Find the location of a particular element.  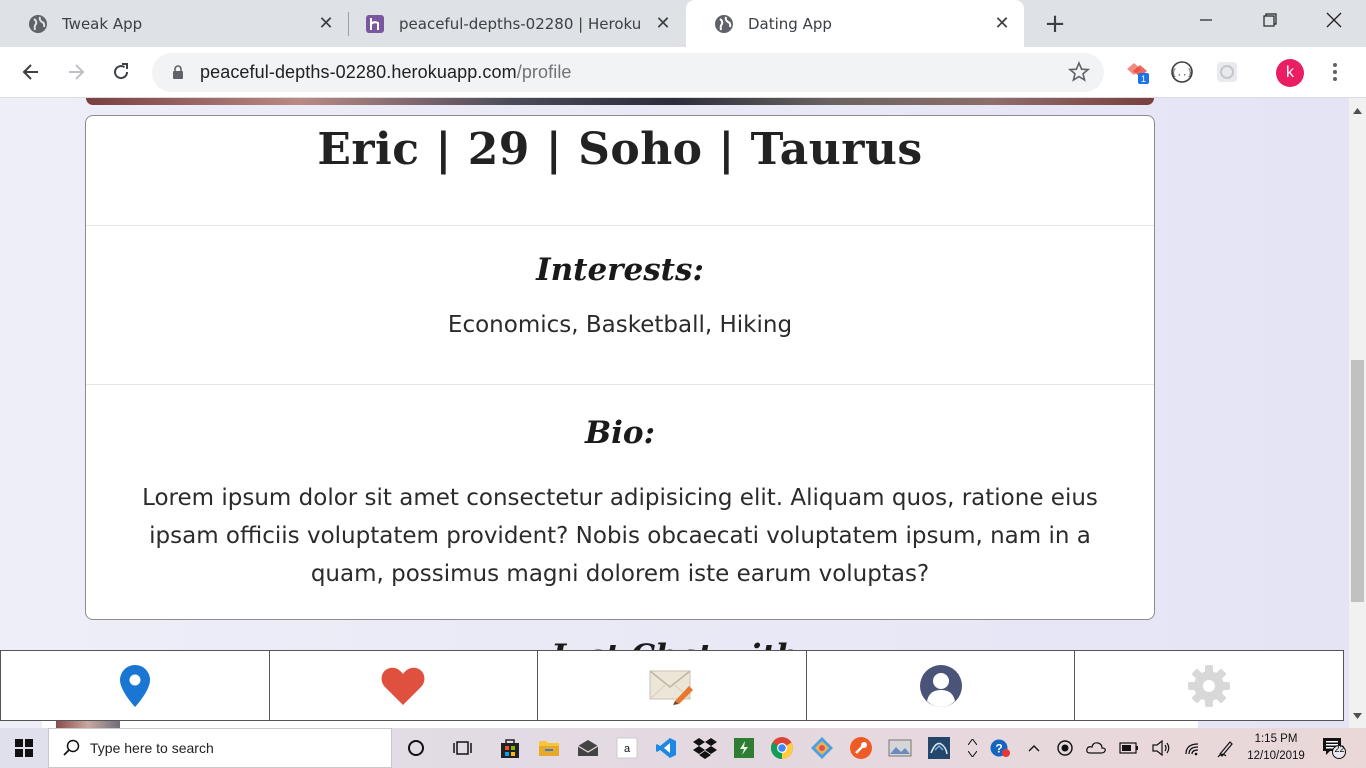

url-host: peaceful-depths-02280.herokuapp.com is located at coordinates (358, 72).